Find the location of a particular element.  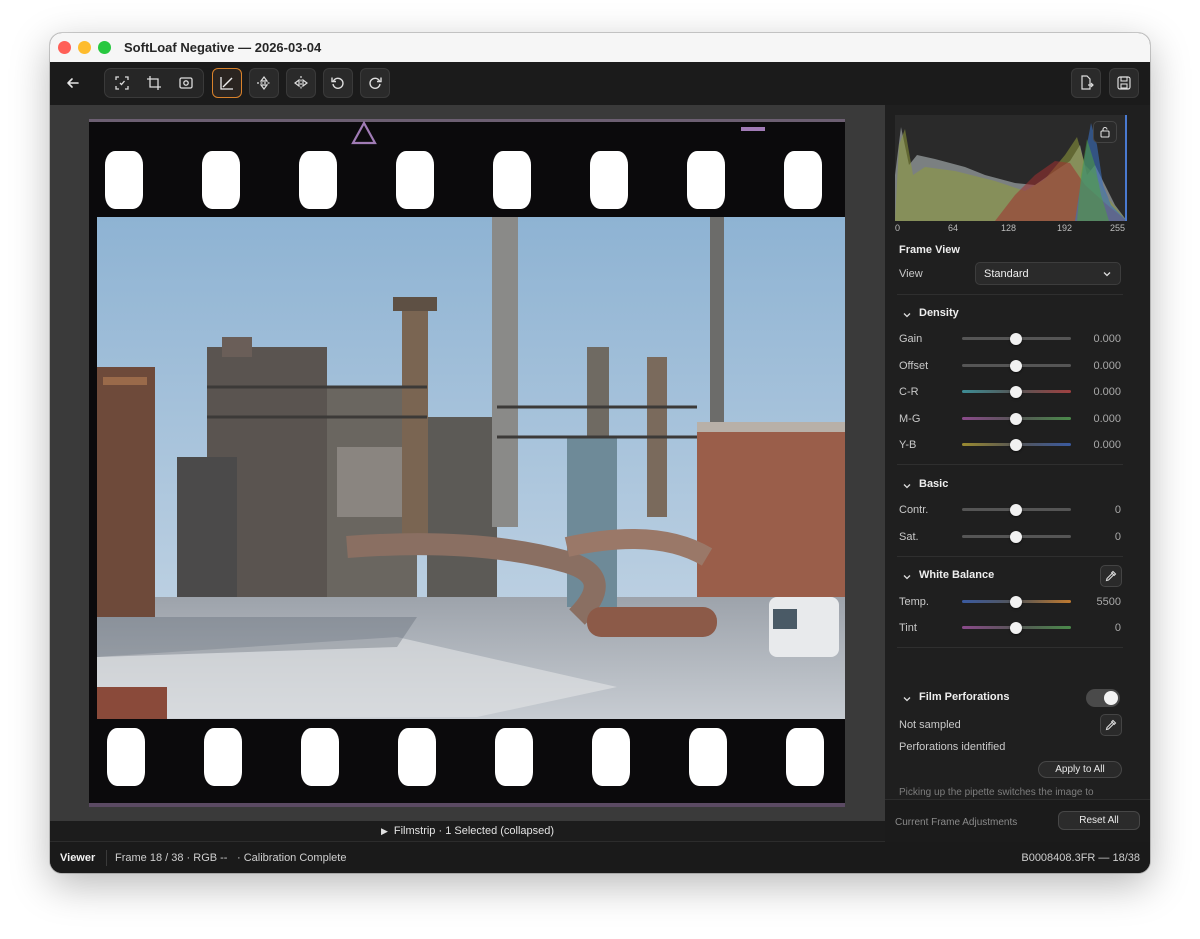

temperature-slider is located at coordinates (1016, 602).